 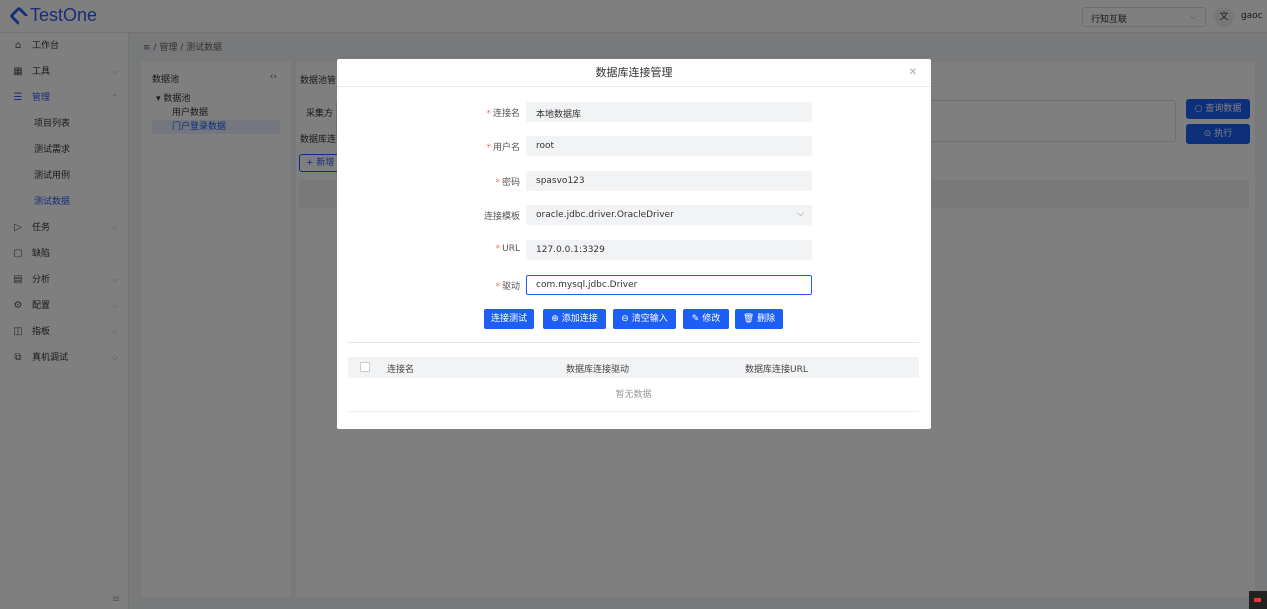 What do you see at coordinates (501, 217) in the screenshot?
I see `template-label: 连接模板` at bounding box center [501, 217].